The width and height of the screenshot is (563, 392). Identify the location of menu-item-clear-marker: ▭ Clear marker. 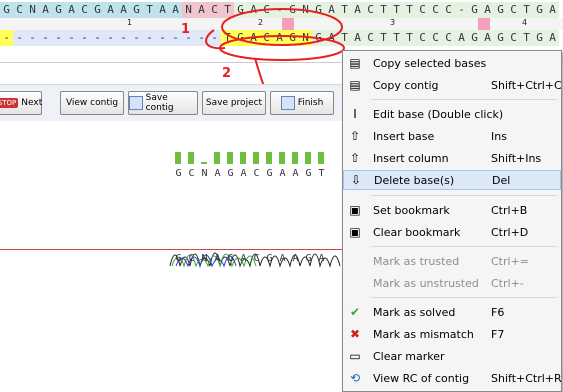
(452, 356).